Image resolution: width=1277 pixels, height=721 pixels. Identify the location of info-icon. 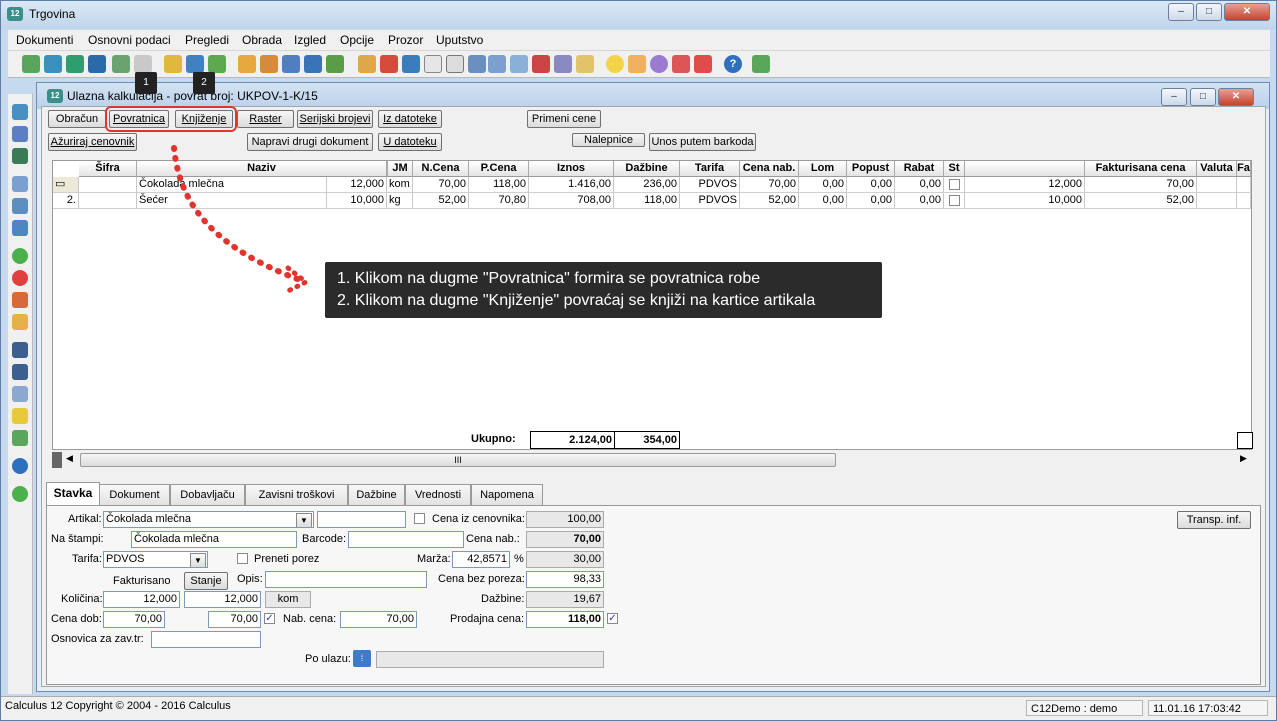
(20, 466).